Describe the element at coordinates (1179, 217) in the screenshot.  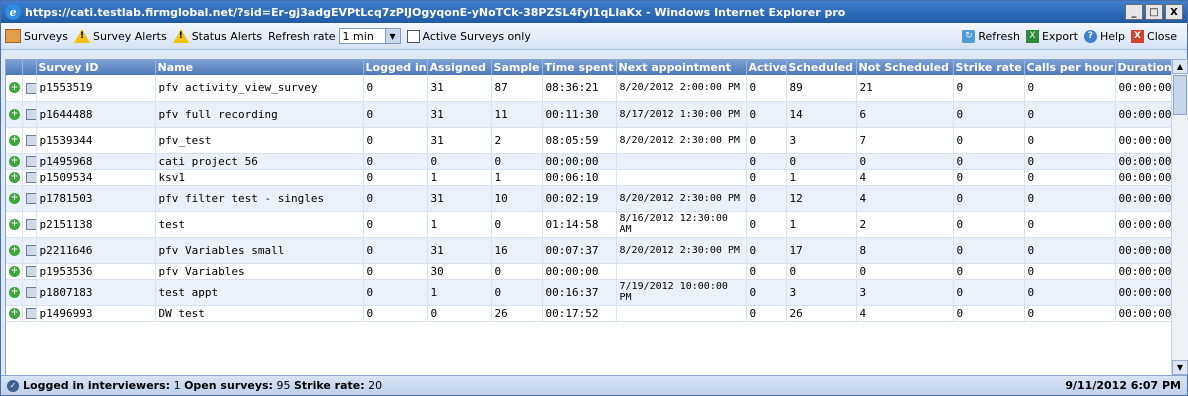
I see `vertical-scrollbar: ▲ ▼` at that location.